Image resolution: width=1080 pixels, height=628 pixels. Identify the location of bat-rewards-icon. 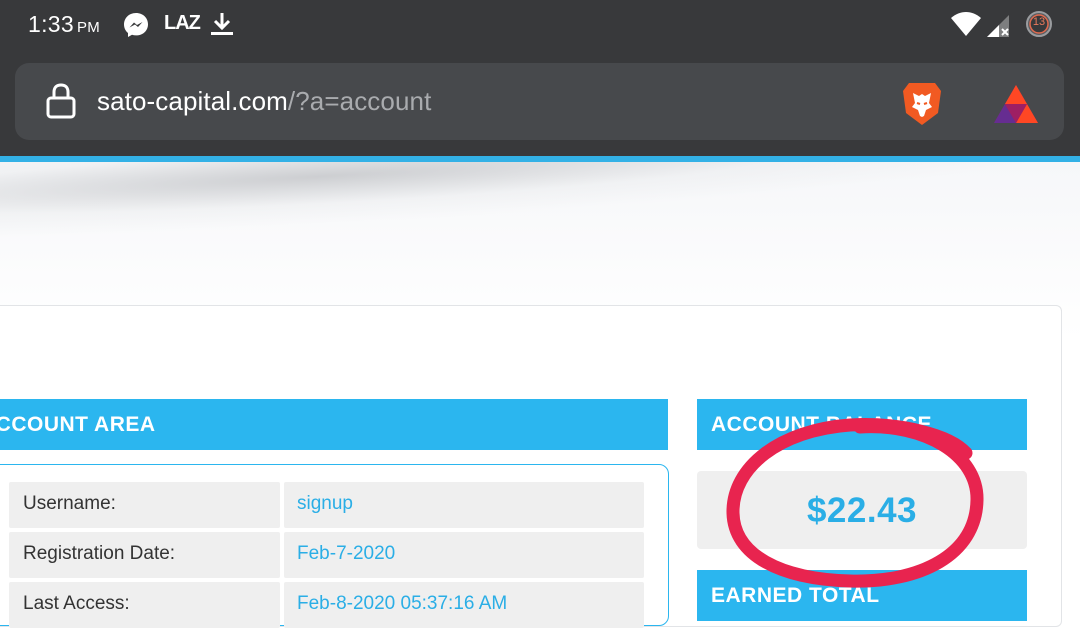
(1016, 106).